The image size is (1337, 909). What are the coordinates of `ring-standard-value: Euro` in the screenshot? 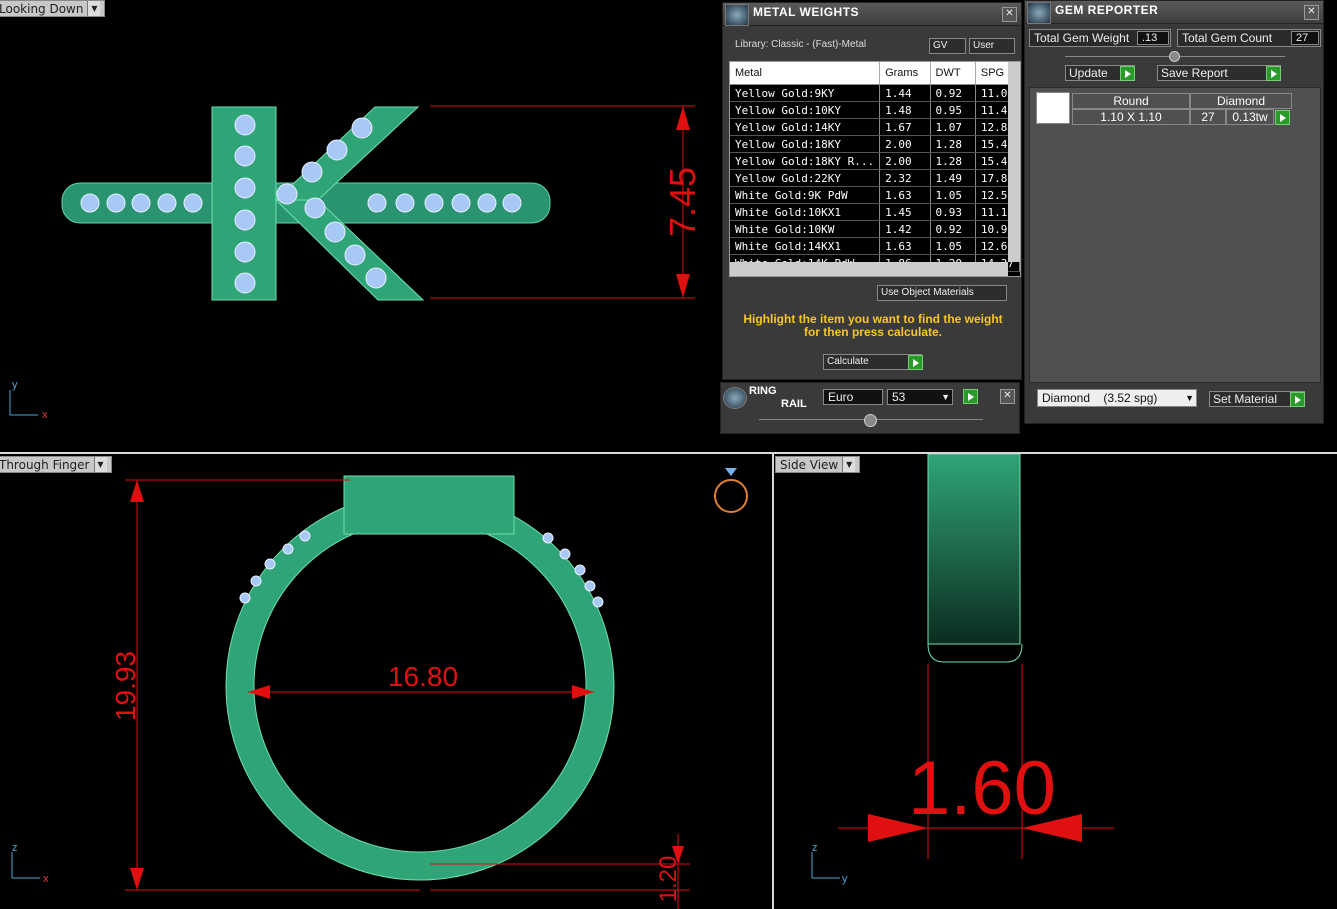 It's located at (841, 397).